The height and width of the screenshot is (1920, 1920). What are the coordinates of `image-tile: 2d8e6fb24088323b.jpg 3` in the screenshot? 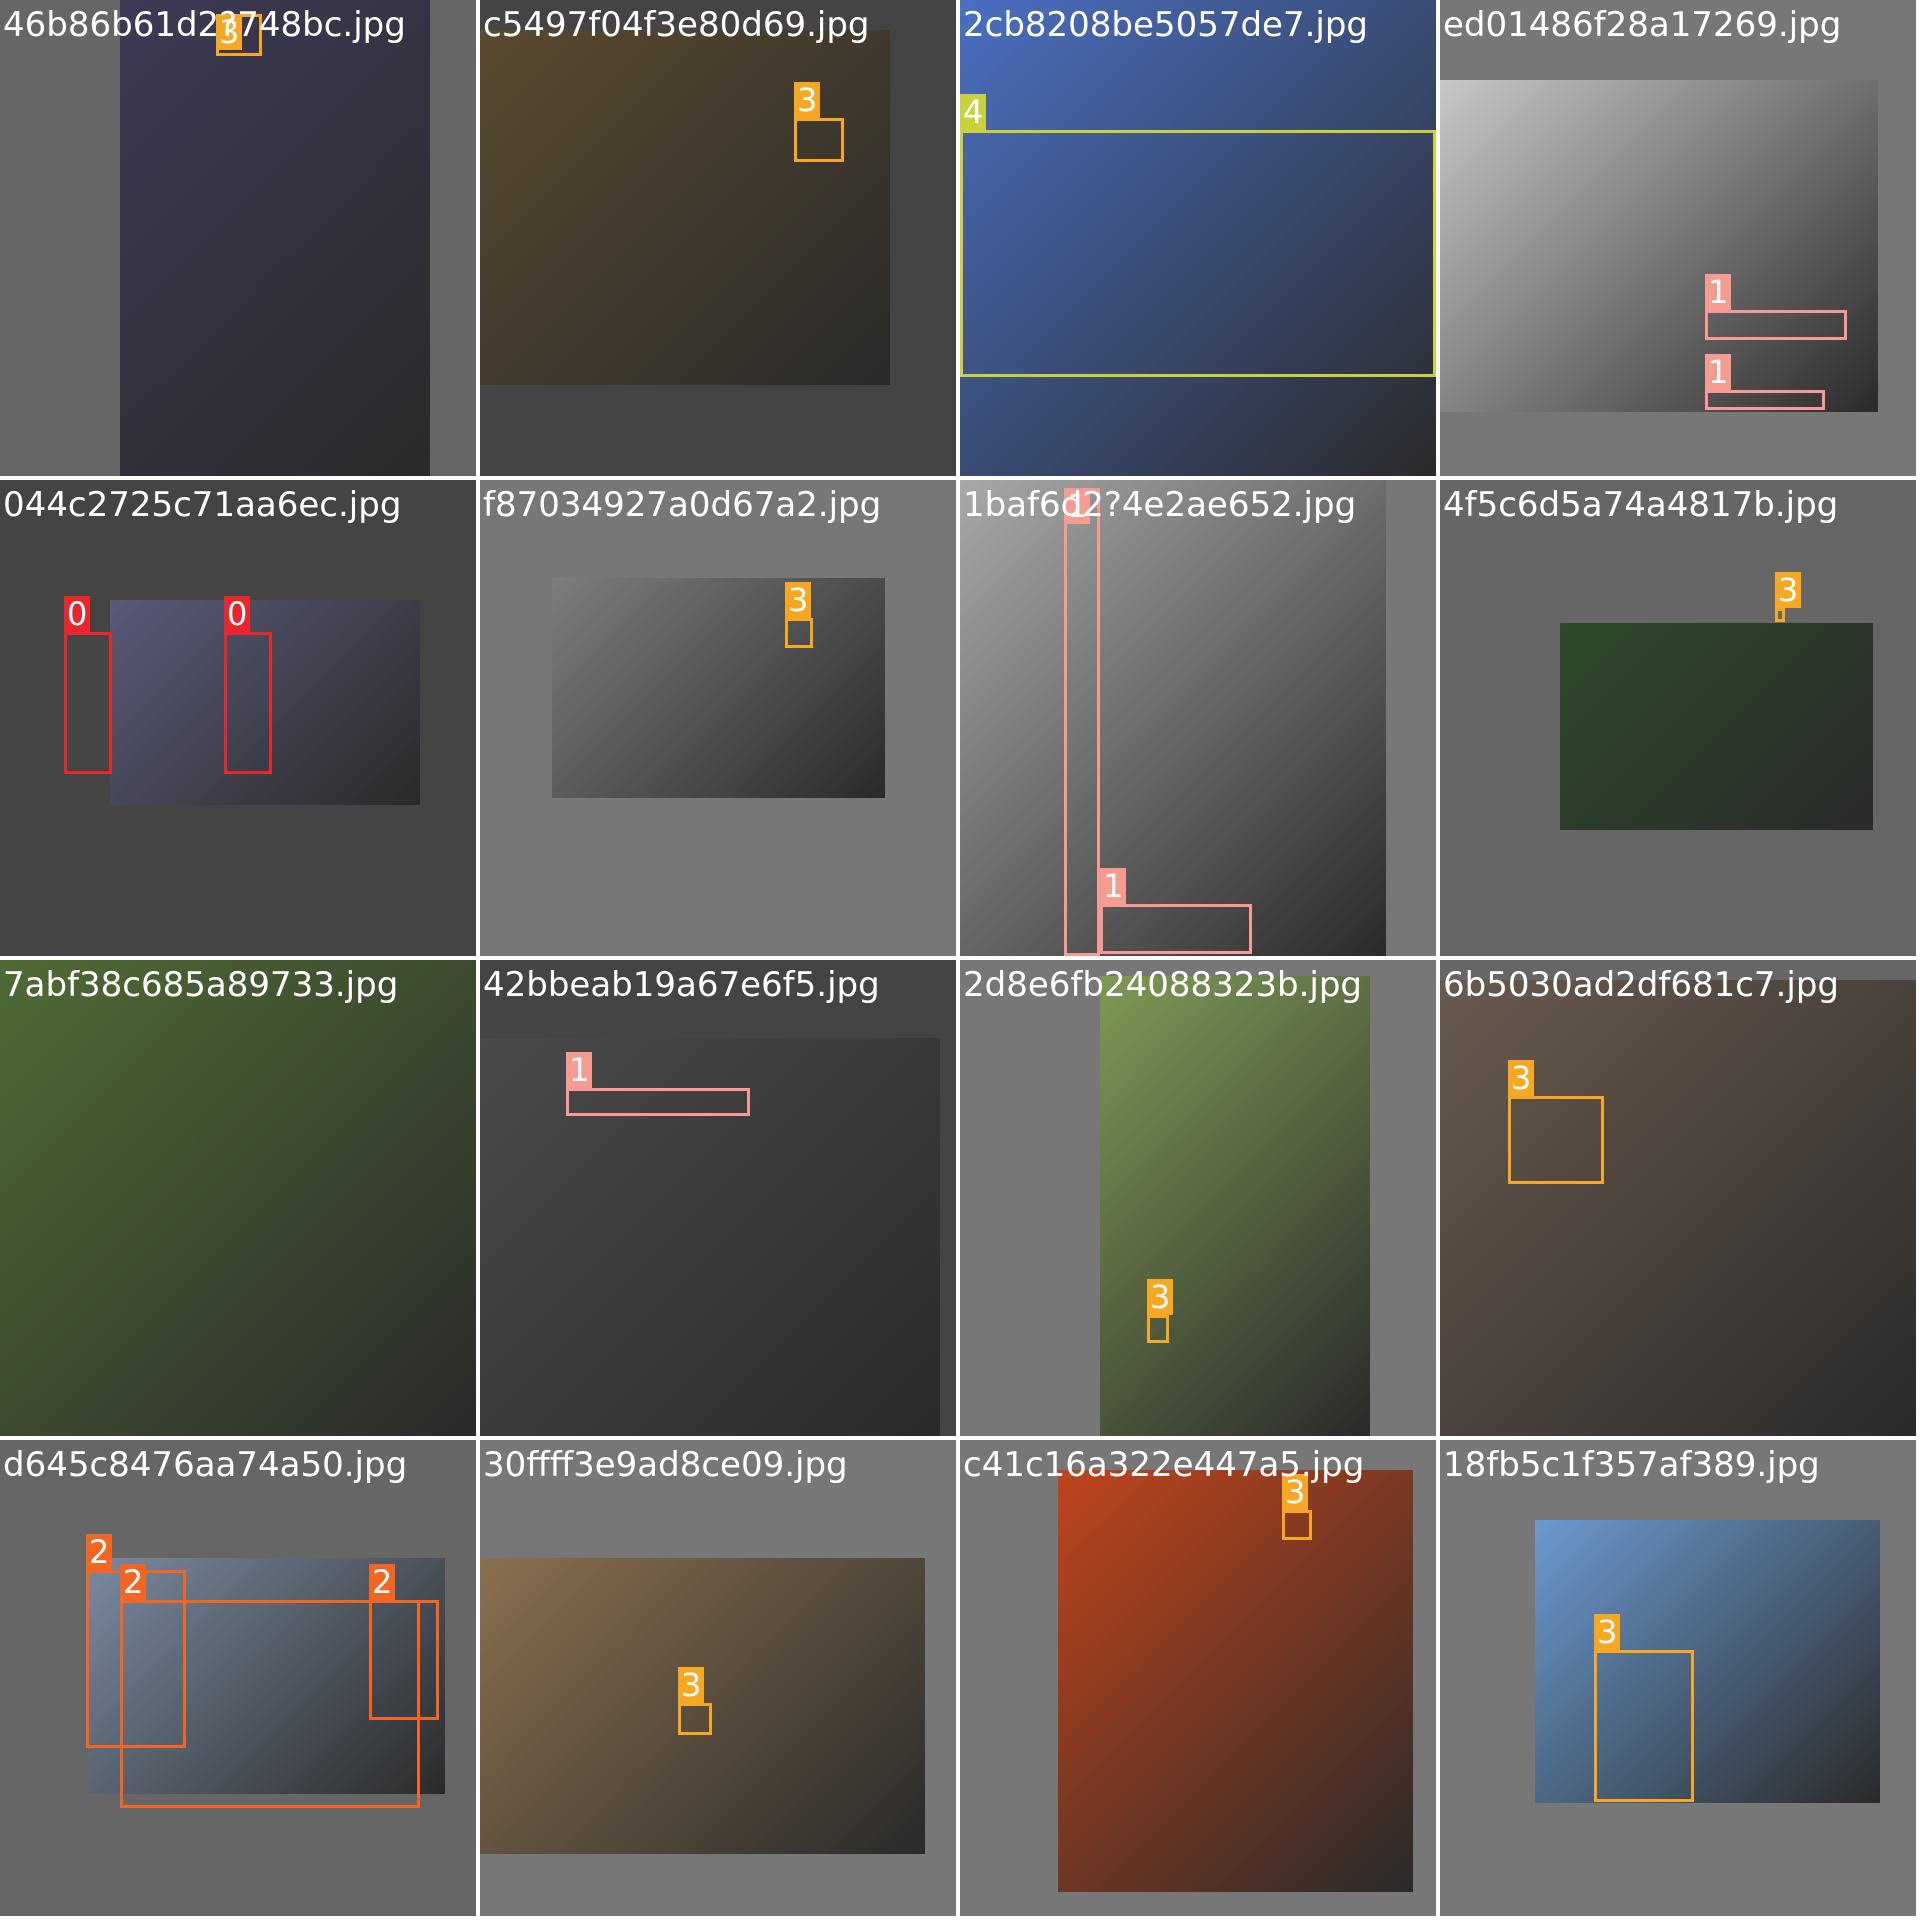 It's located at (1198, 1198).